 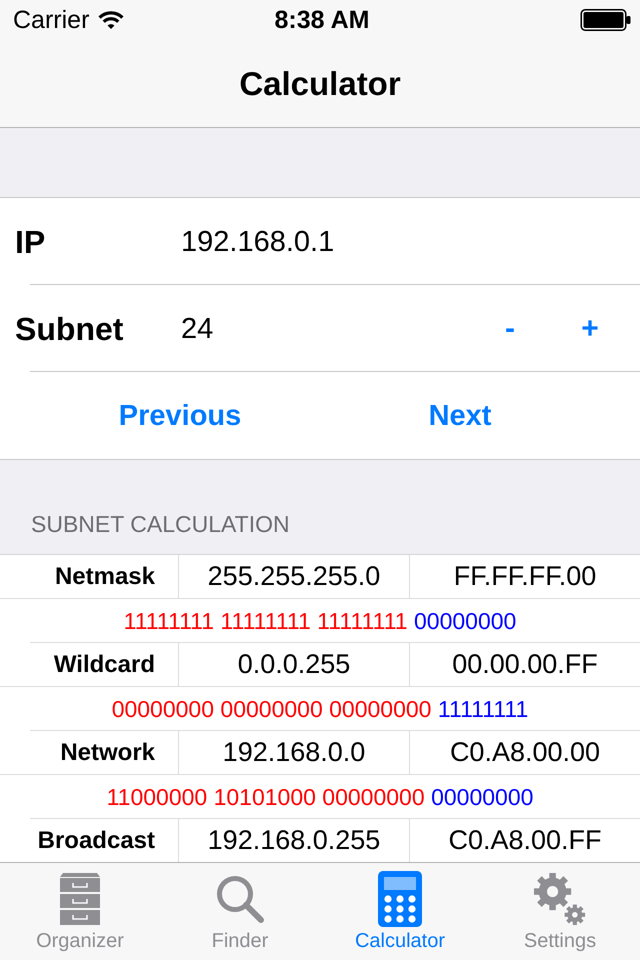 What do you see at coordinates (30, 241) in the screenshot?
I see `field-label: IP` at bounding box center [30, 241].